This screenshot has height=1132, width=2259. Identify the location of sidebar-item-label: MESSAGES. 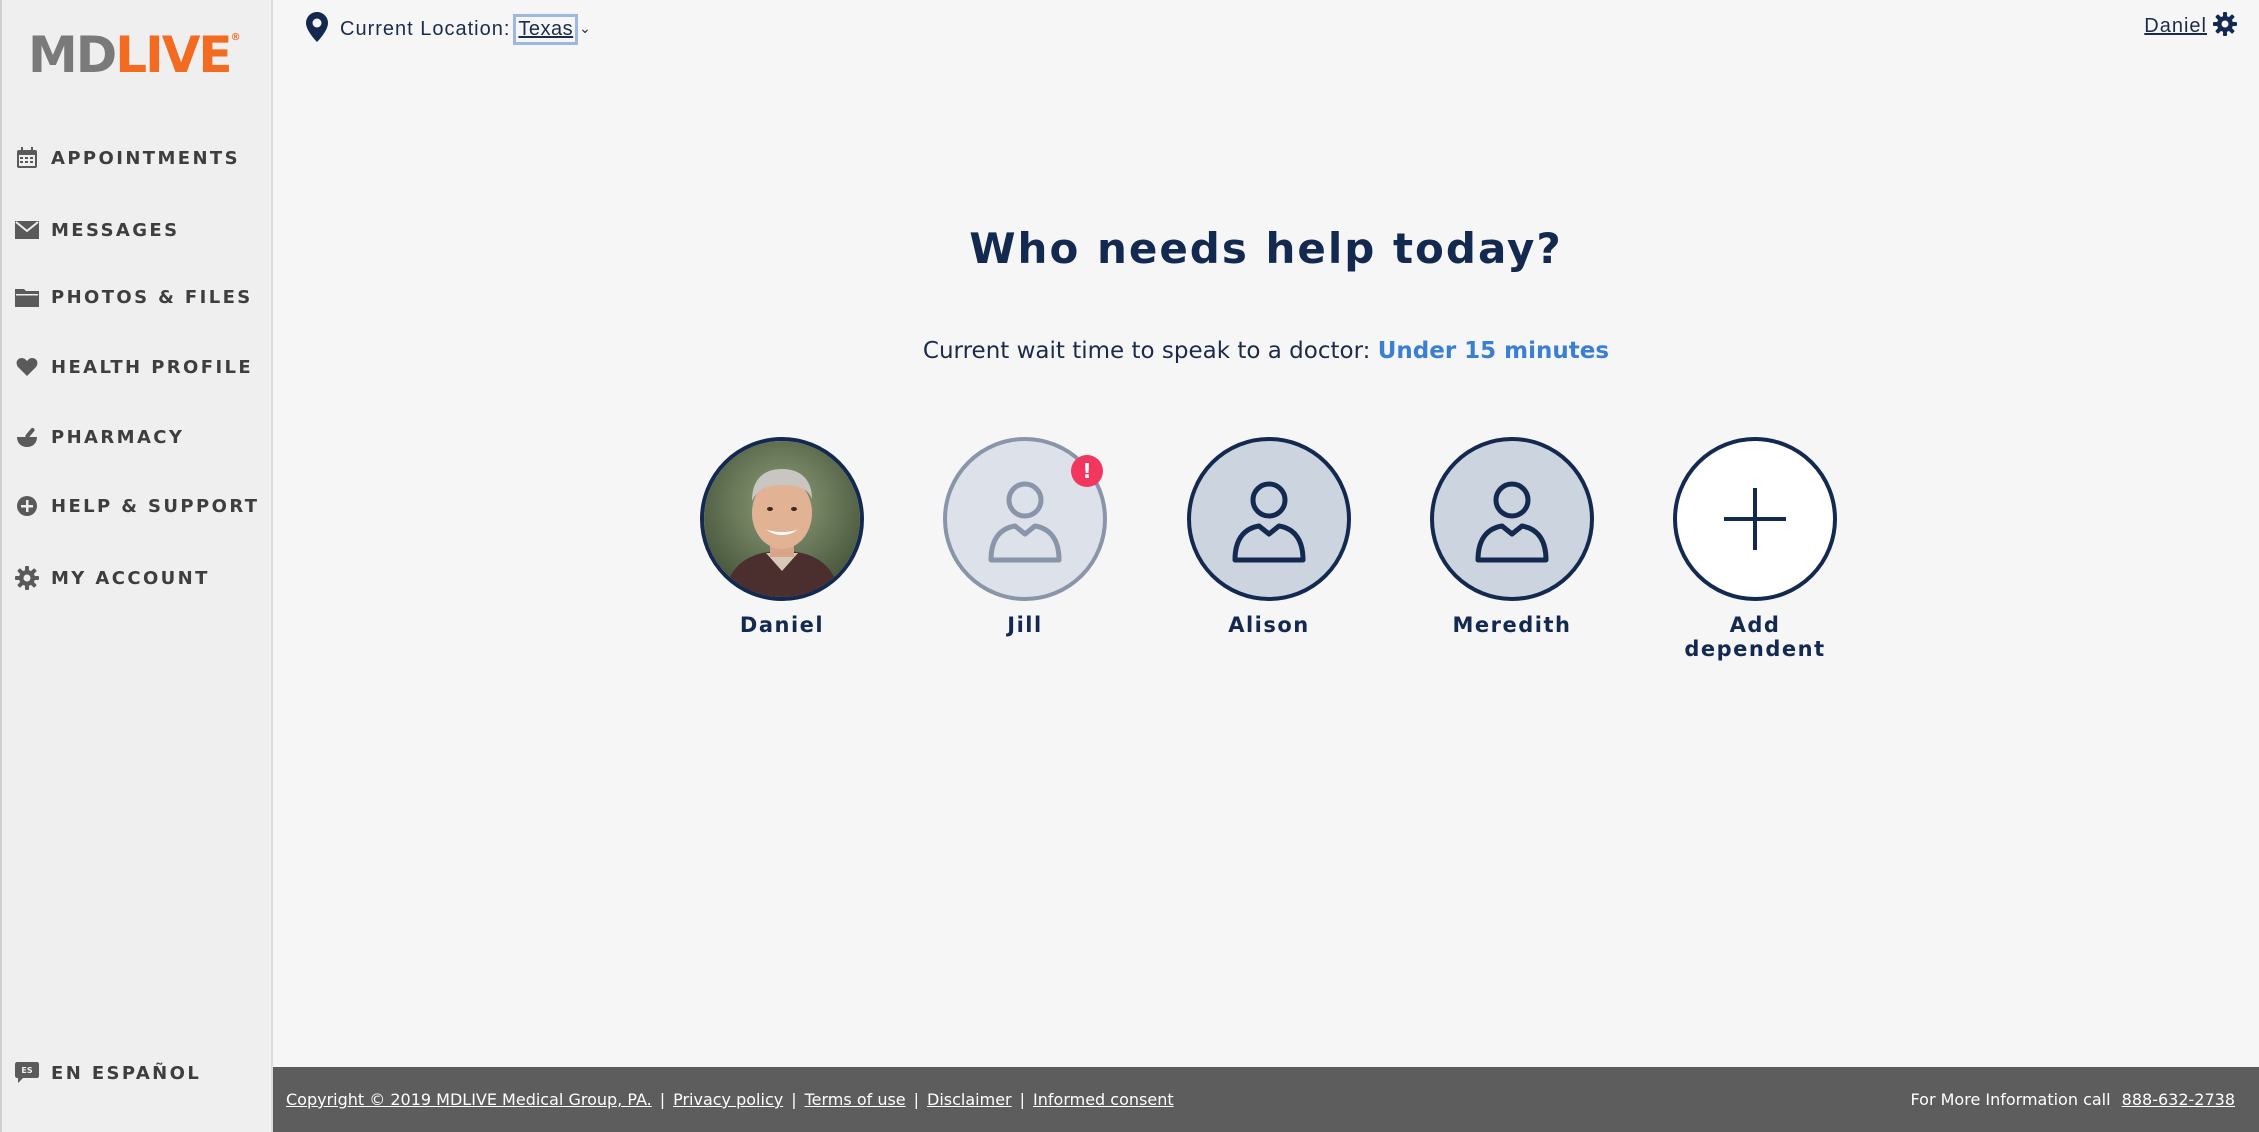
(115, 230).